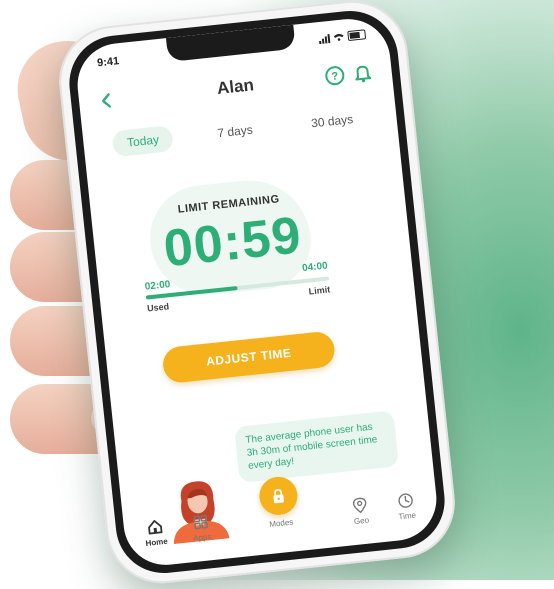  Describe the element at coordinates (158, 307) in the screenshot. I see `used-label: Used` at that location.